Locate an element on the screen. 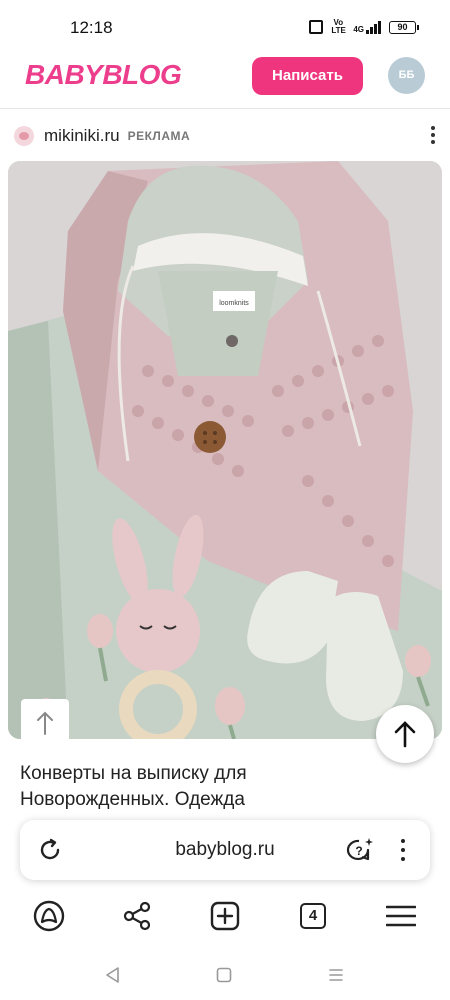 The image size is (450, 1000). share-icon is located at coordinates (137, 916).